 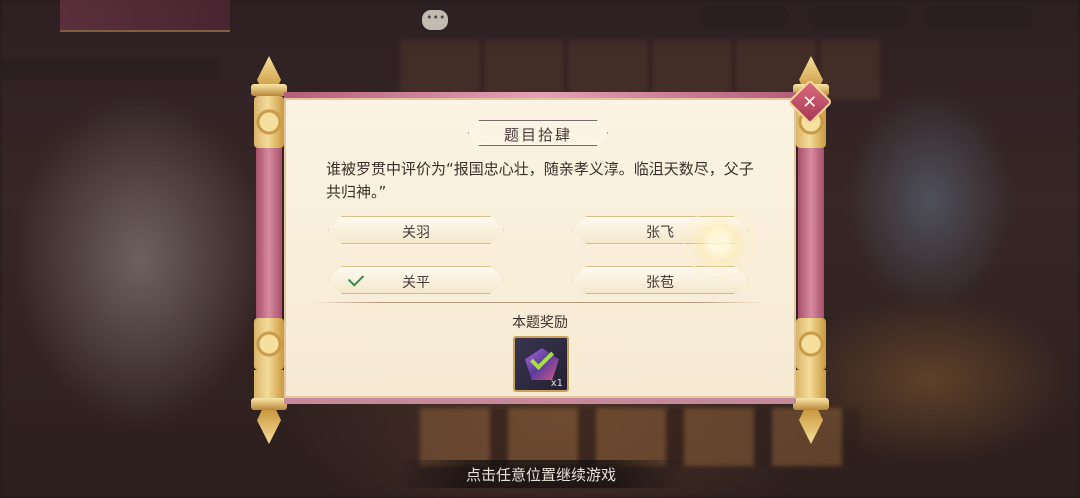 I want to click on continue-prompt: 点击任意位置继续游戏, so click(x=541, y=474).